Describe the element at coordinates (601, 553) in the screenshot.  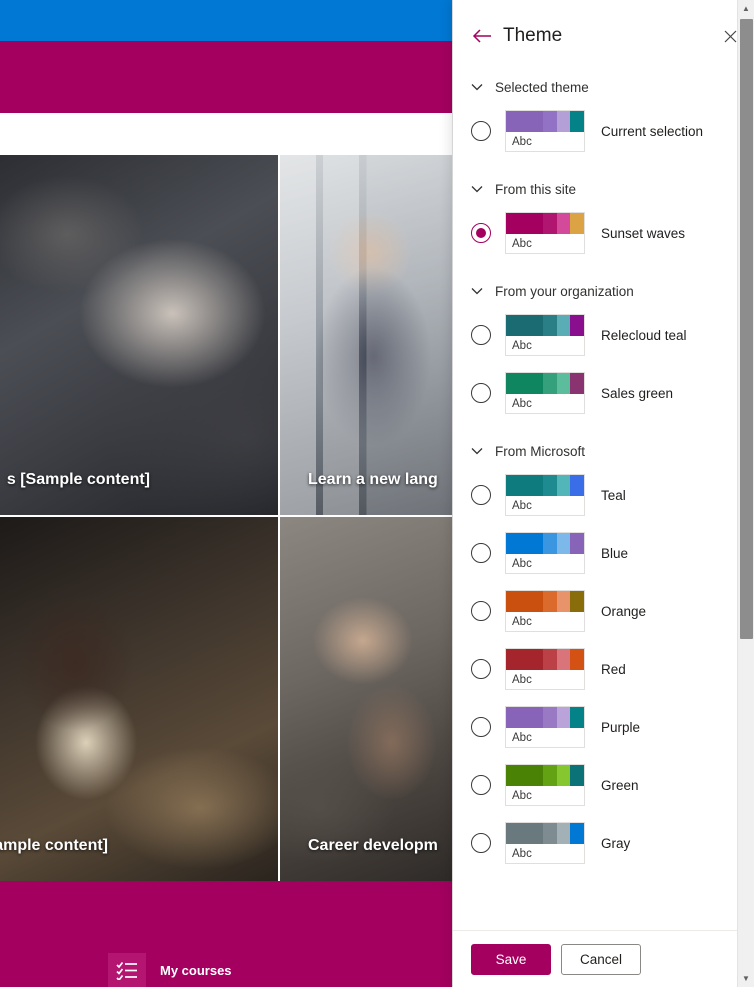
I see `theme-option-row: Abc Blue` at that location.